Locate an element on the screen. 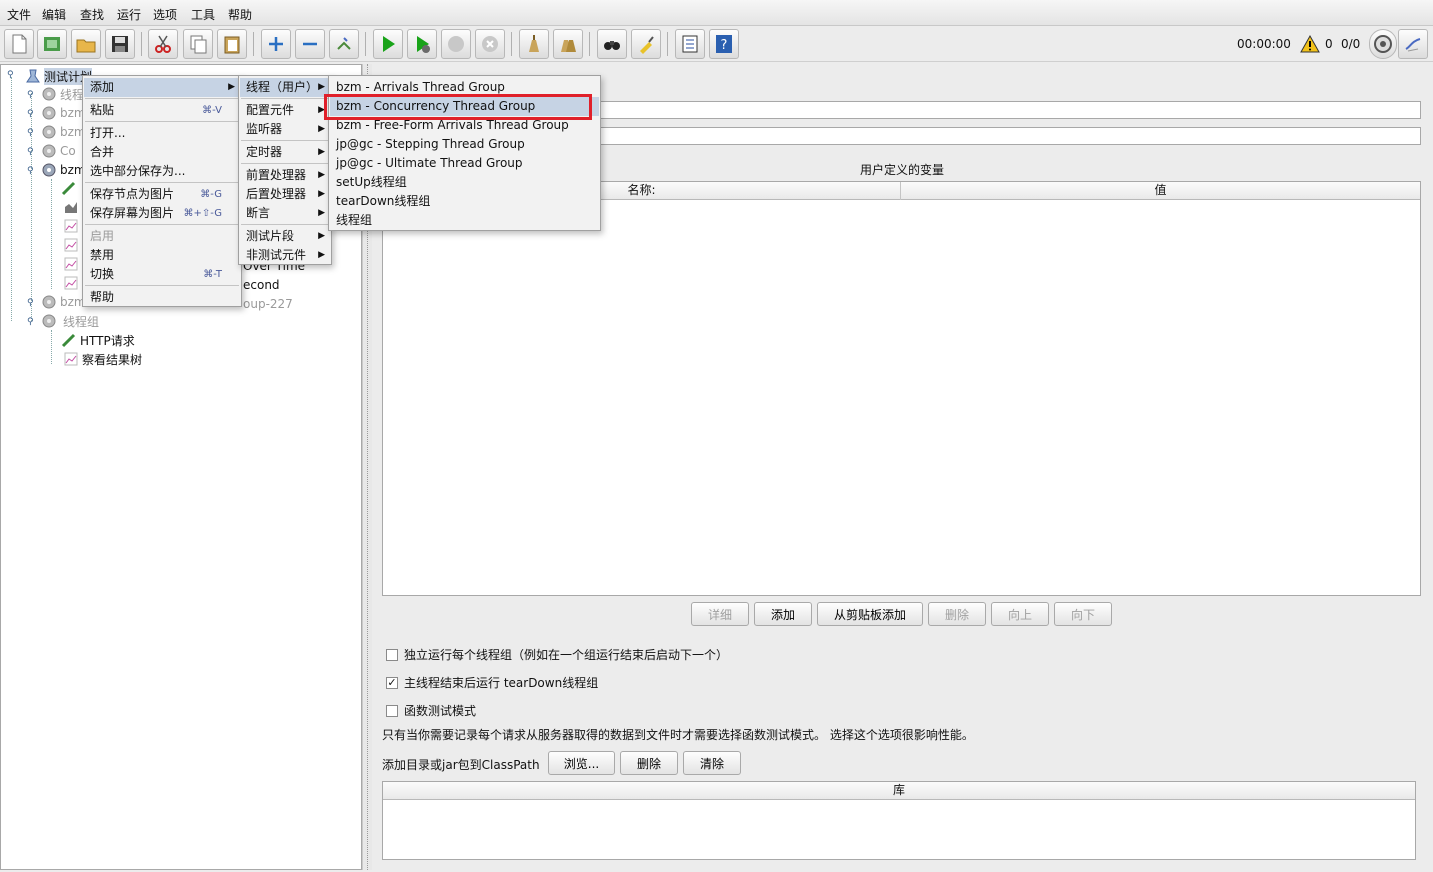  thread-item-thread-group: 线程组 is located at coordinates (464, 220).